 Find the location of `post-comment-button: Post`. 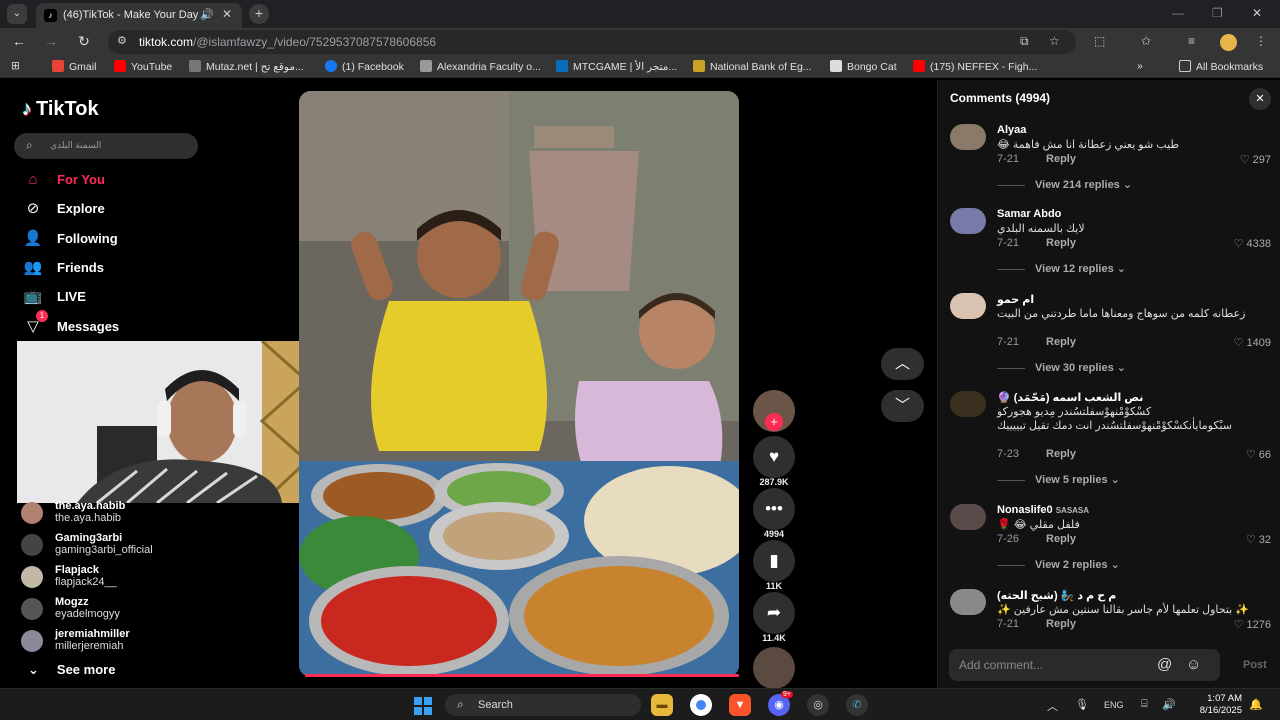

post-comment-button: Post is located at coordinates (1255, 665).